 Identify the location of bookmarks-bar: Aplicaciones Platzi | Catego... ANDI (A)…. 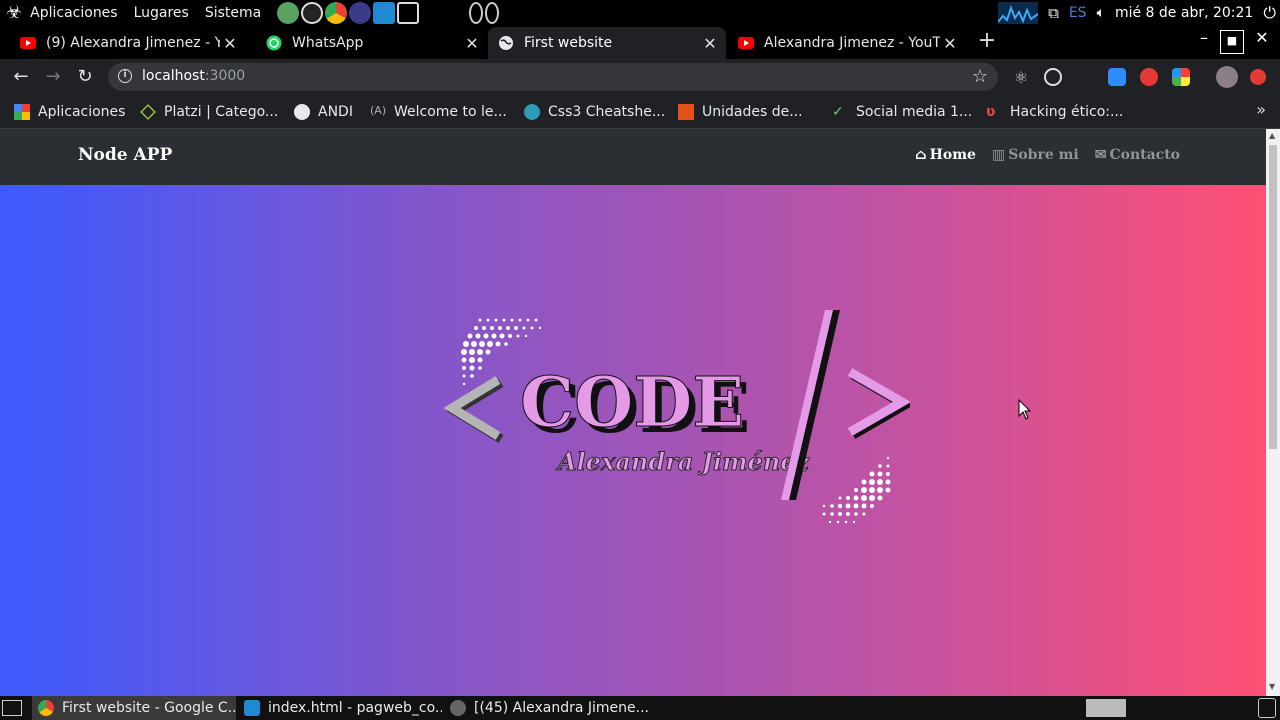
(640, 112).